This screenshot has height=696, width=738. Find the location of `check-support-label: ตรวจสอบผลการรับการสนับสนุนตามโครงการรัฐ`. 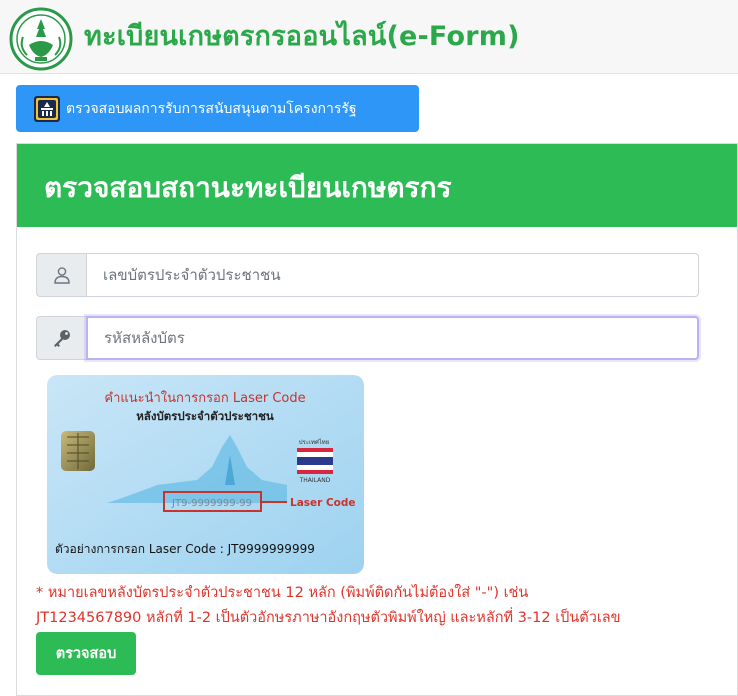

check-support-label: ตรวจสอบผลการรับการสนับสนุนตามโครงการรัฐ is located at coordinates (211, 108).